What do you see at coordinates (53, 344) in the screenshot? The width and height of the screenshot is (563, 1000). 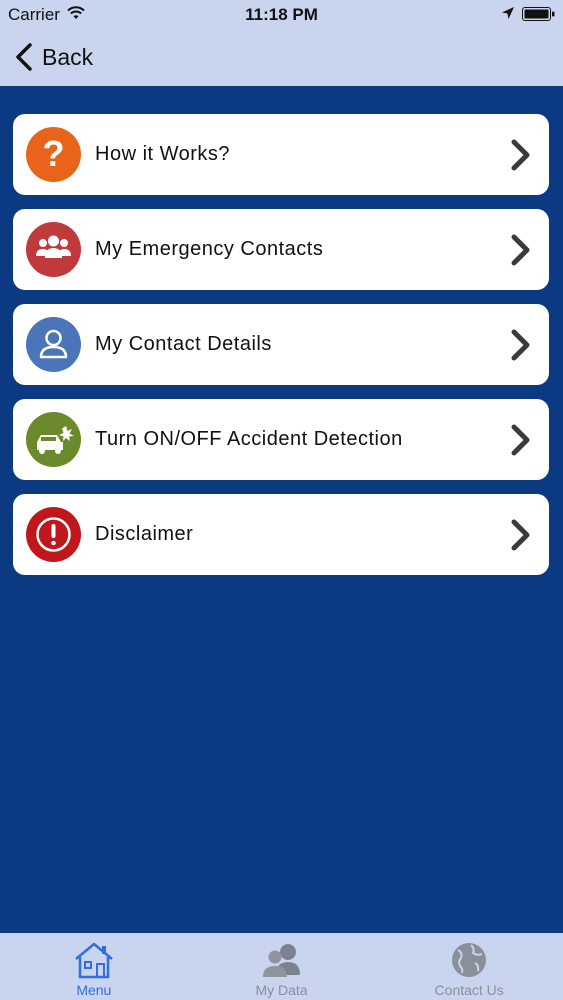 I see `person-icon` at bounding box center [53, 344].